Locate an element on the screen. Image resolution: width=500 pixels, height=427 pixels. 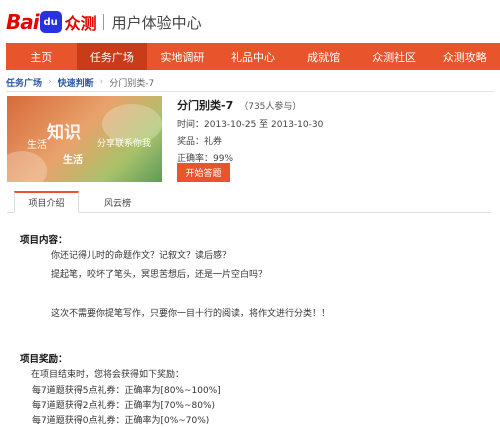
start-answer-button: 开始答题 is located at coordinates (203, 172).